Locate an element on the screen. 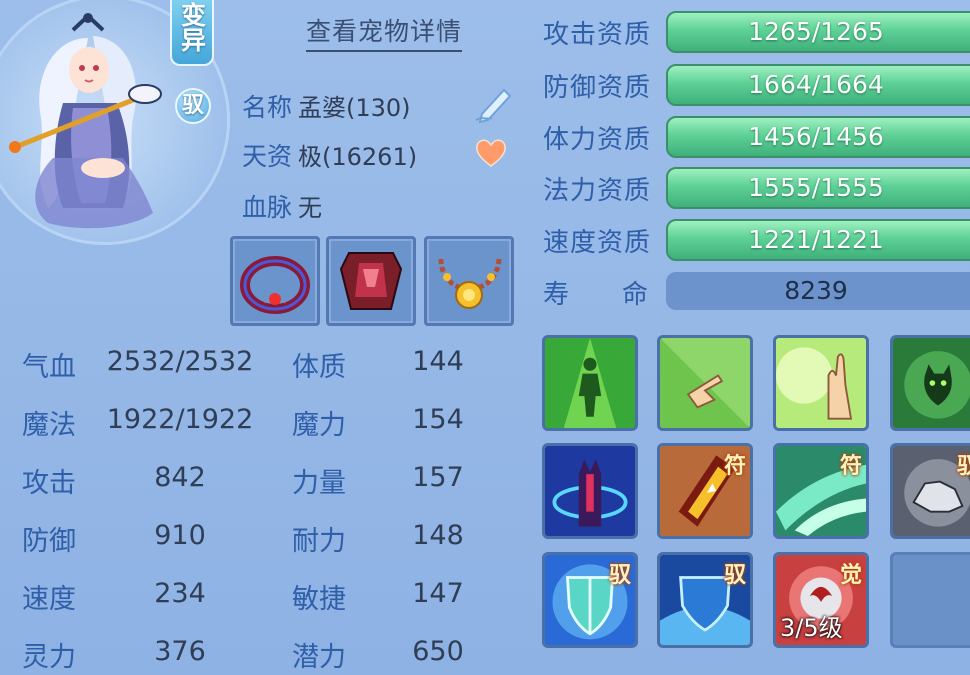 This screenshot has width=970, height=675. skill-slot-9: 驭 is located at coordinates (590, 600).